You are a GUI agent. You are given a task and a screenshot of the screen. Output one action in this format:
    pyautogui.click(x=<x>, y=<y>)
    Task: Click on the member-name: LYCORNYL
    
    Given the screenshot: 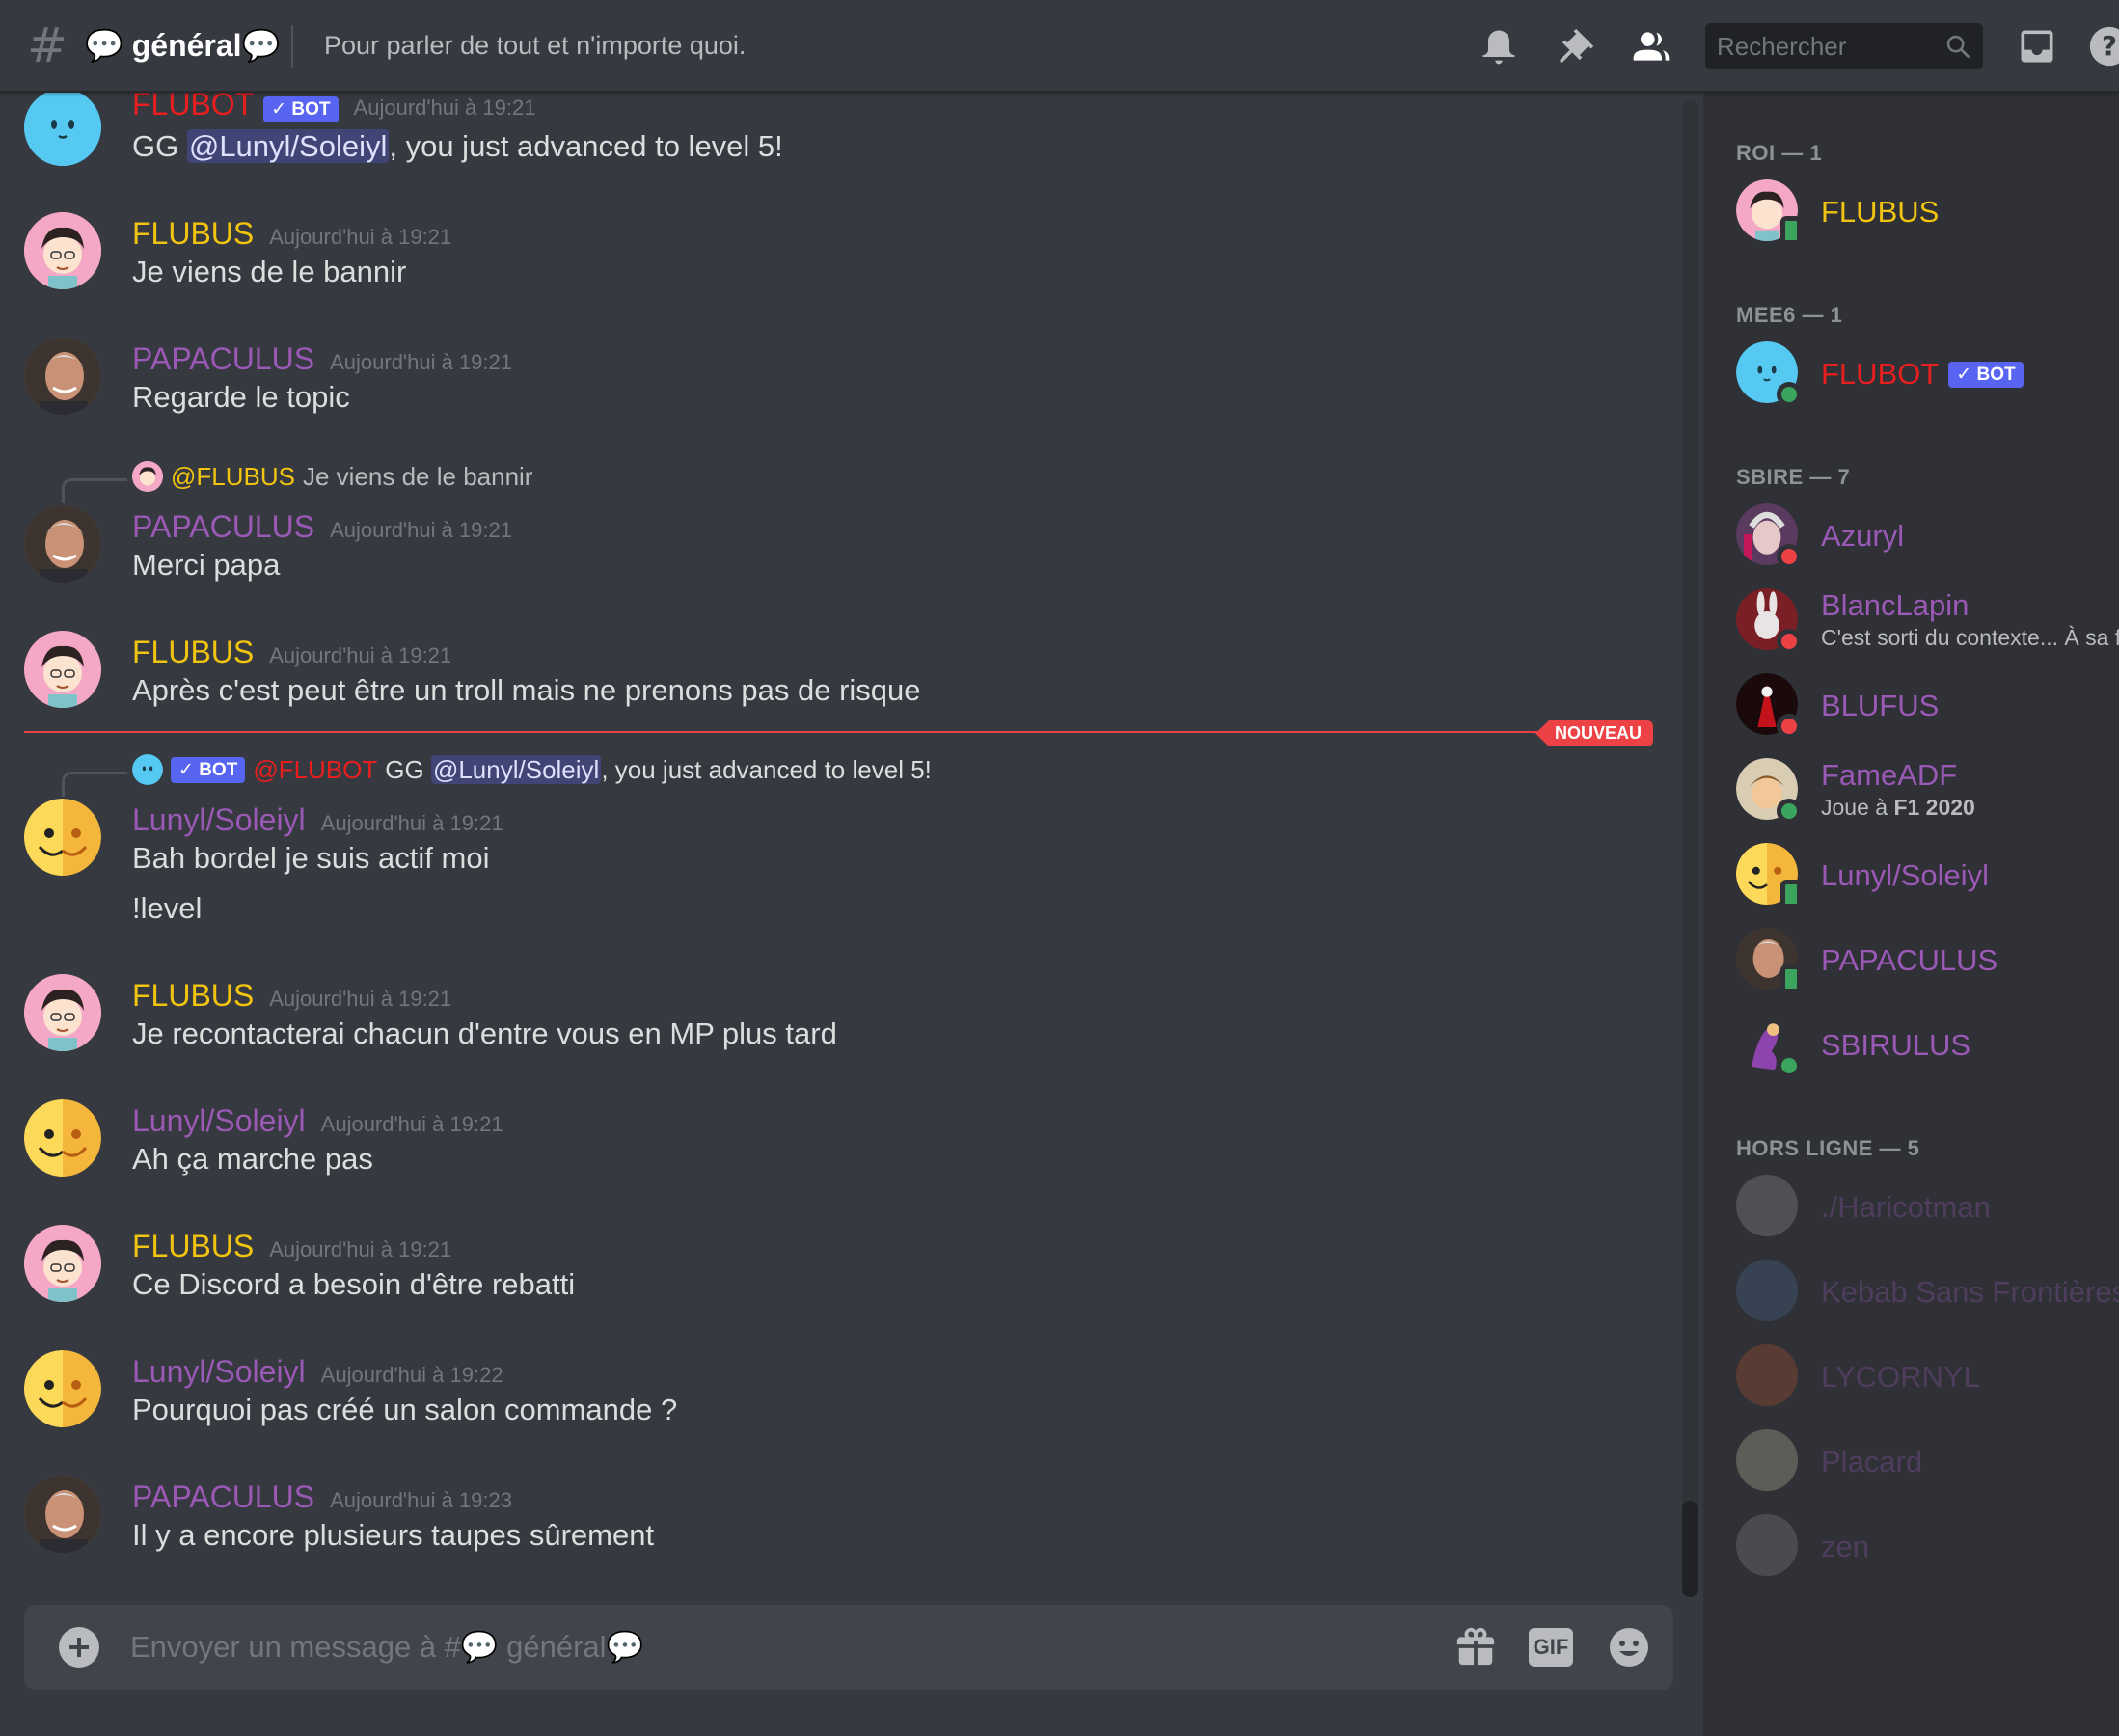 What is the action you would take?
    pyautogui.click(x=1901, y=1377)
    